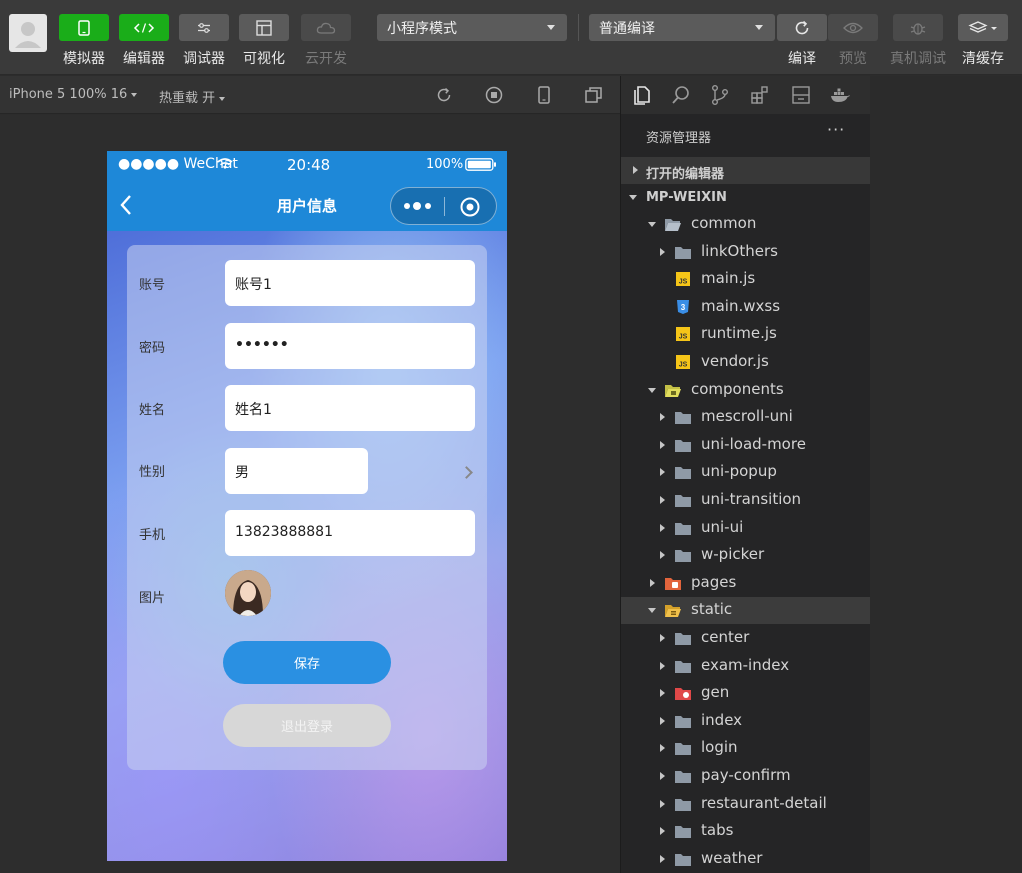 This screenshot has height=873, width=1022. I want to click on tree-item-label: w-picker, so click(733, 554).